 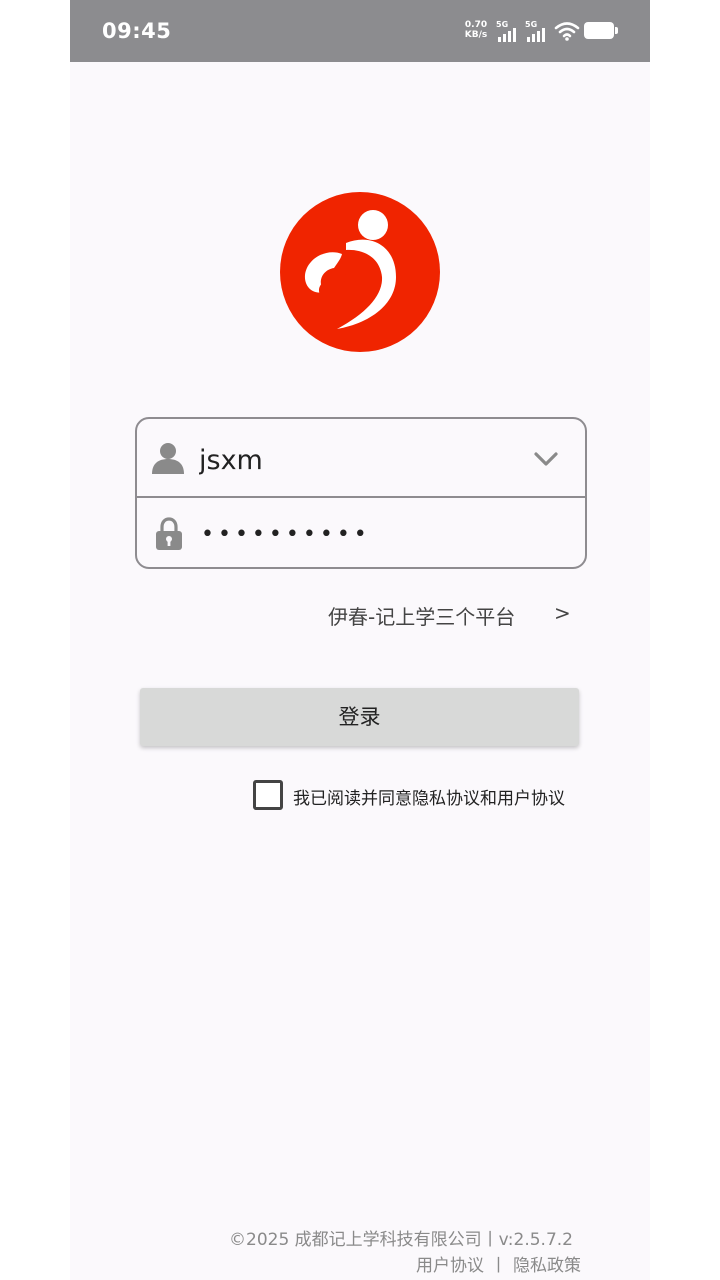 I want to click on app-logo, so click(x=360, y=272).